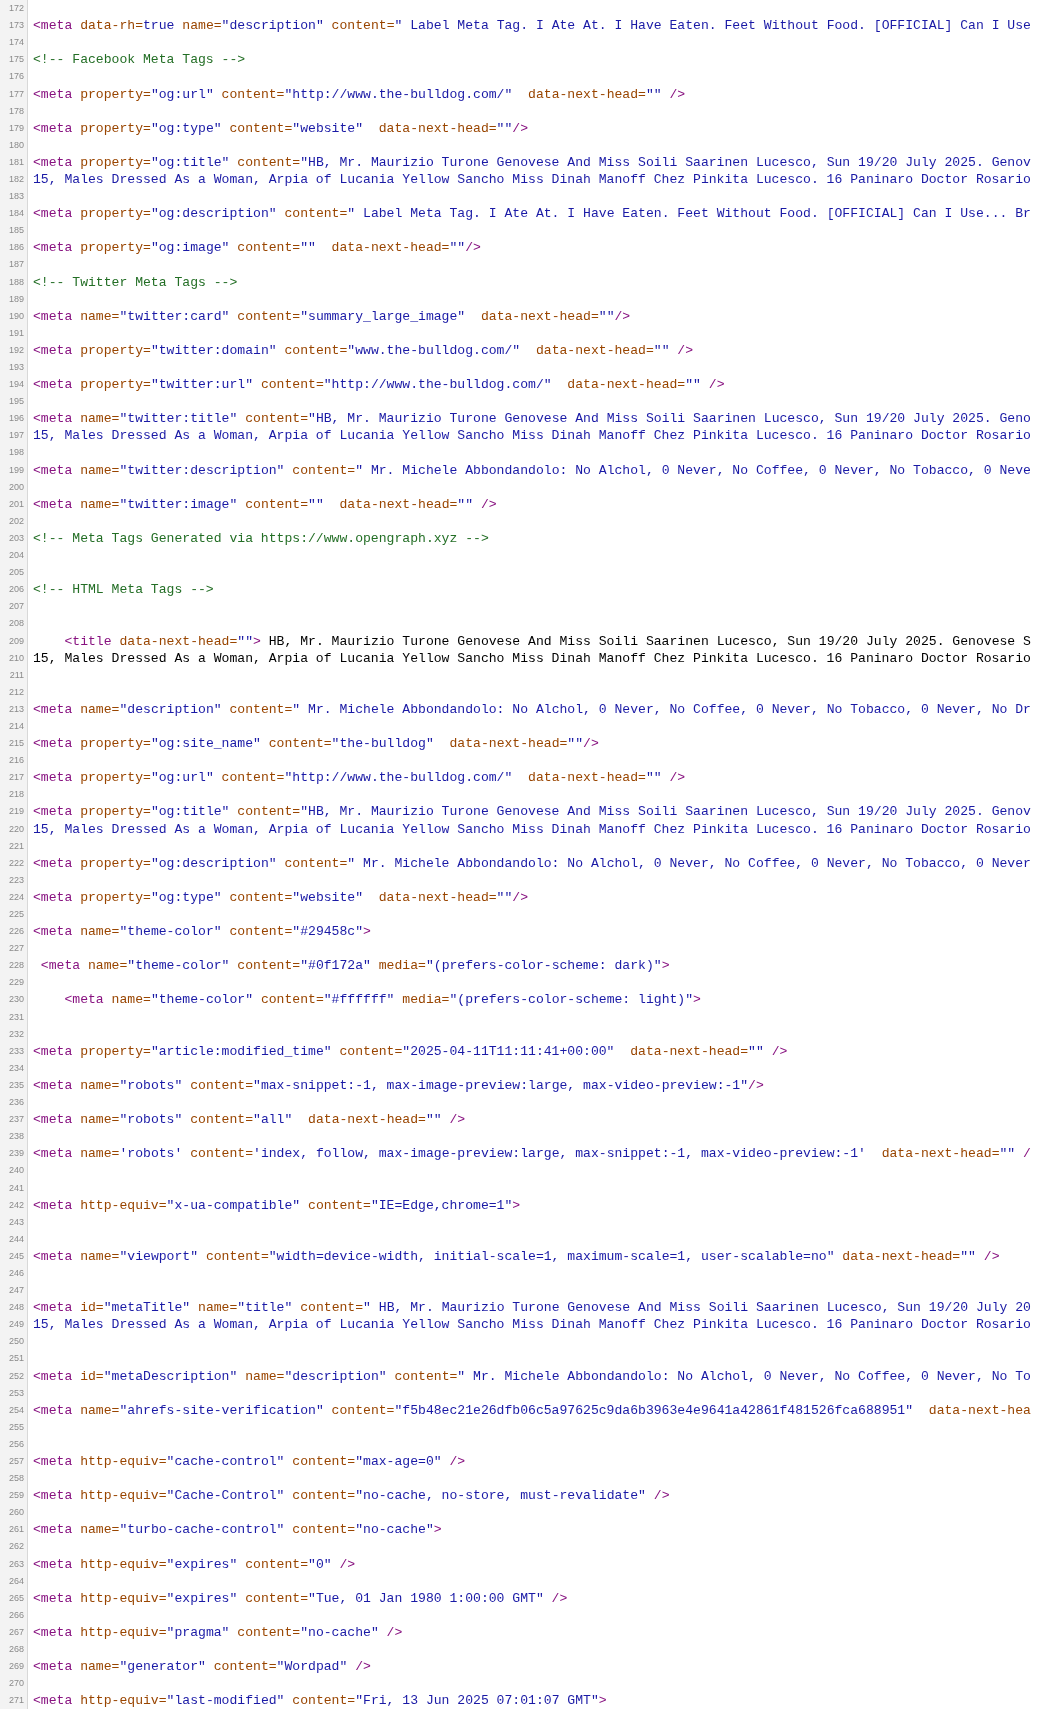  I want to click on code-line: <meta name='robots' content='index, follow, max-image-preview:large, max-snippet:-1, max-video-preview:-1' data-next-head="" /, so click(532, 1154).